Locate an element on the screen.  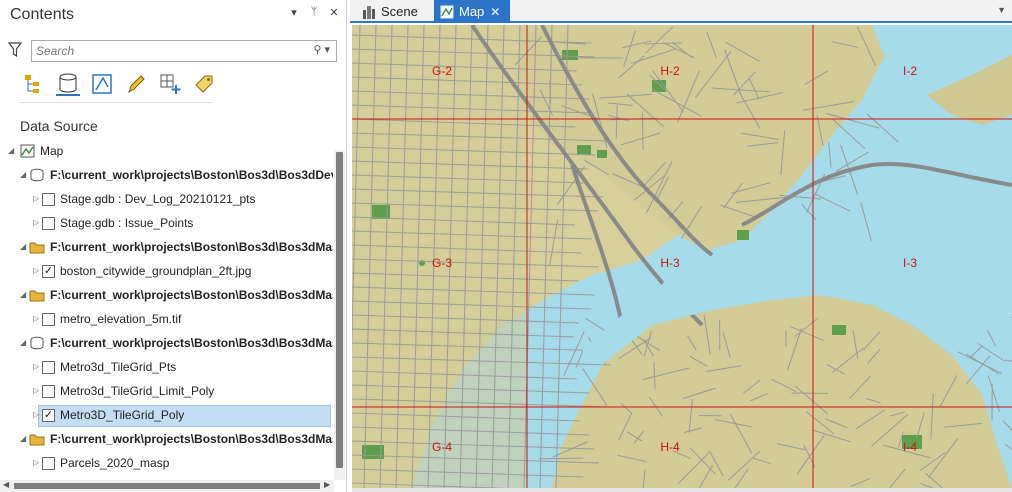
tab-map: Map ✕ is located at coordinates (472, 11).